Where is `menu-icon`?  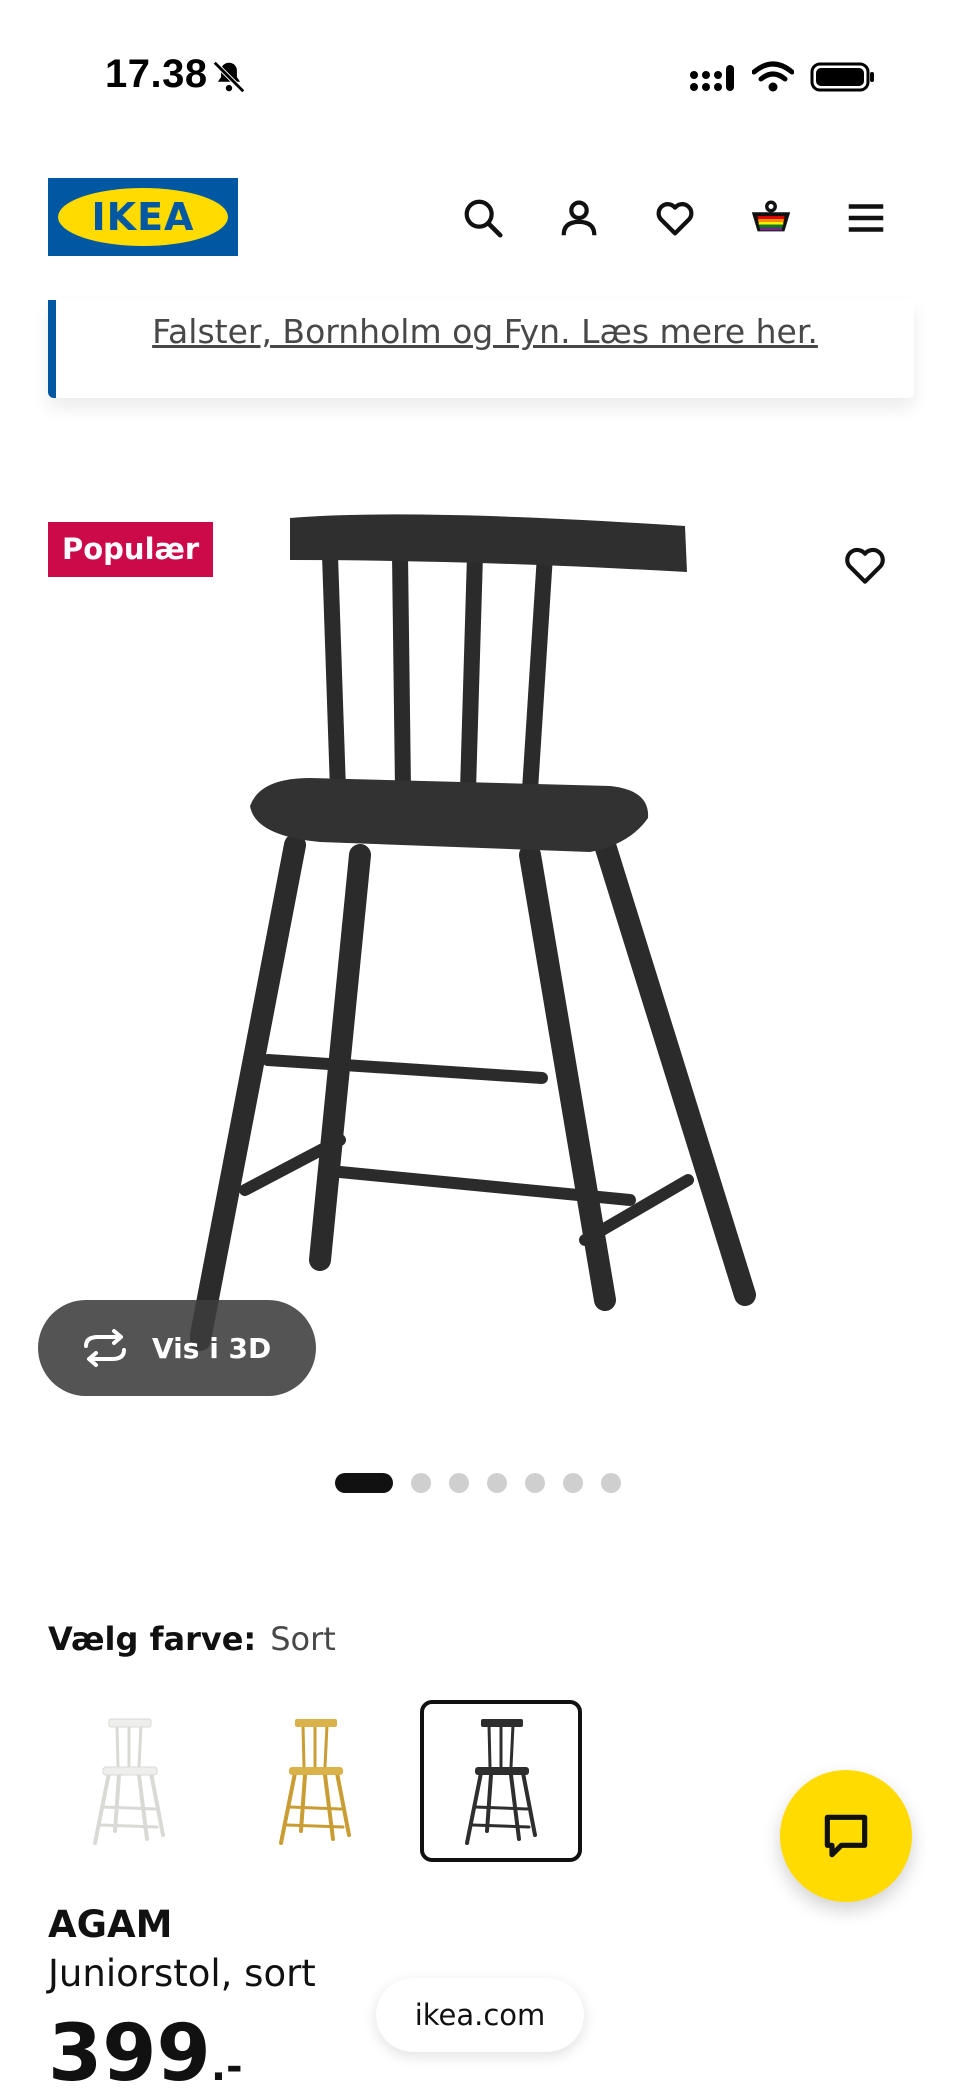
menu-icon is located at coordinates (866, 218).